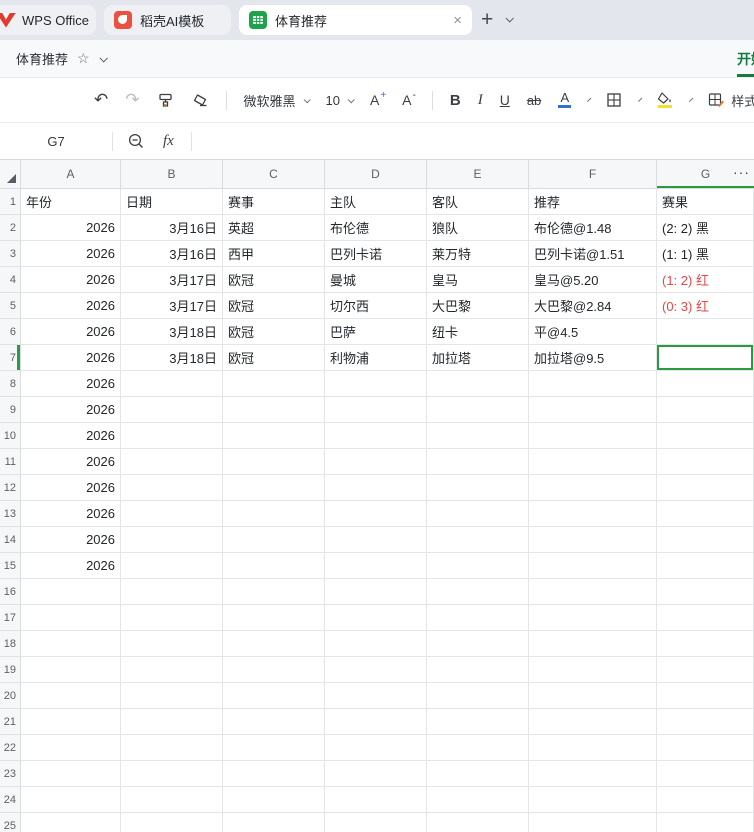  What do you see at coordinates (10, 358) in the screenshot?
I see `row-header-7: 7` at bounding box center [10, 358].